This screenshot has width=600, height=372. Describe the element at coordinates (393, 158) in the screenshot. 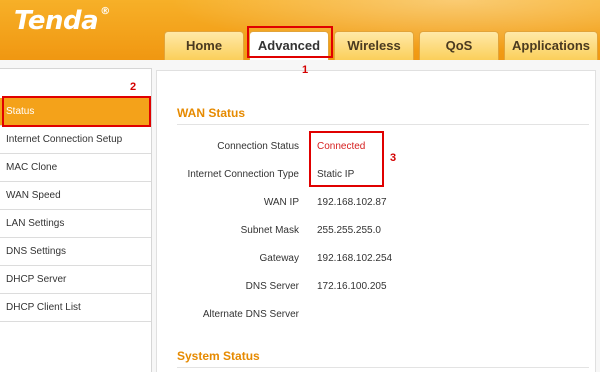

I see `annotation-number-3: 3` at that location.